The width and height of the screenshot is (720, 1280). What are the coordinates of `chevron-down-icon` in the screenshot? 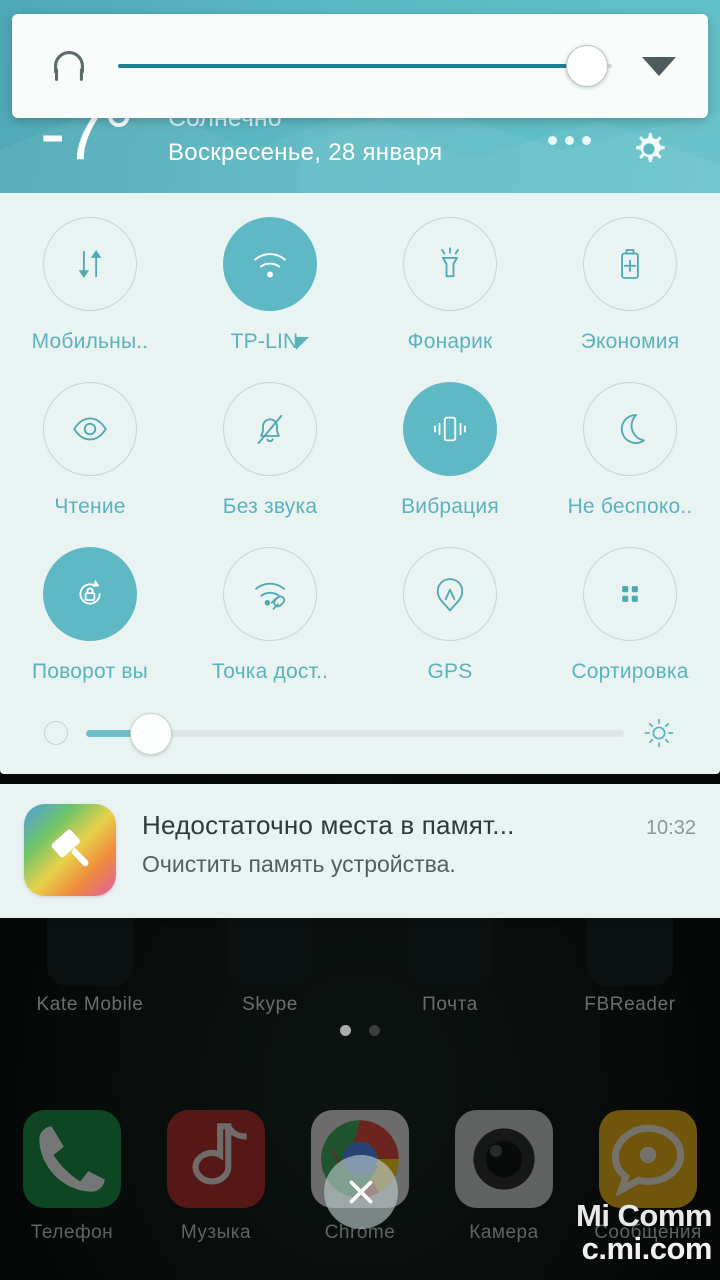 It's located at (659, 66).